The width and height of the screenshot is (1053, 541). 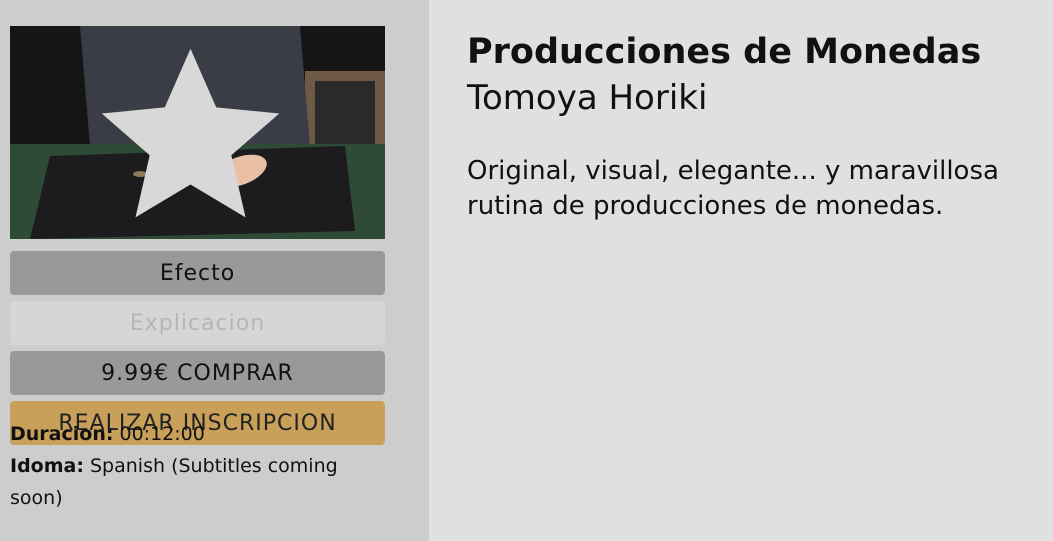 I want to click on language-info: Idoma: Spanish (Subtitles coming soon), so click(x=200, y=482).